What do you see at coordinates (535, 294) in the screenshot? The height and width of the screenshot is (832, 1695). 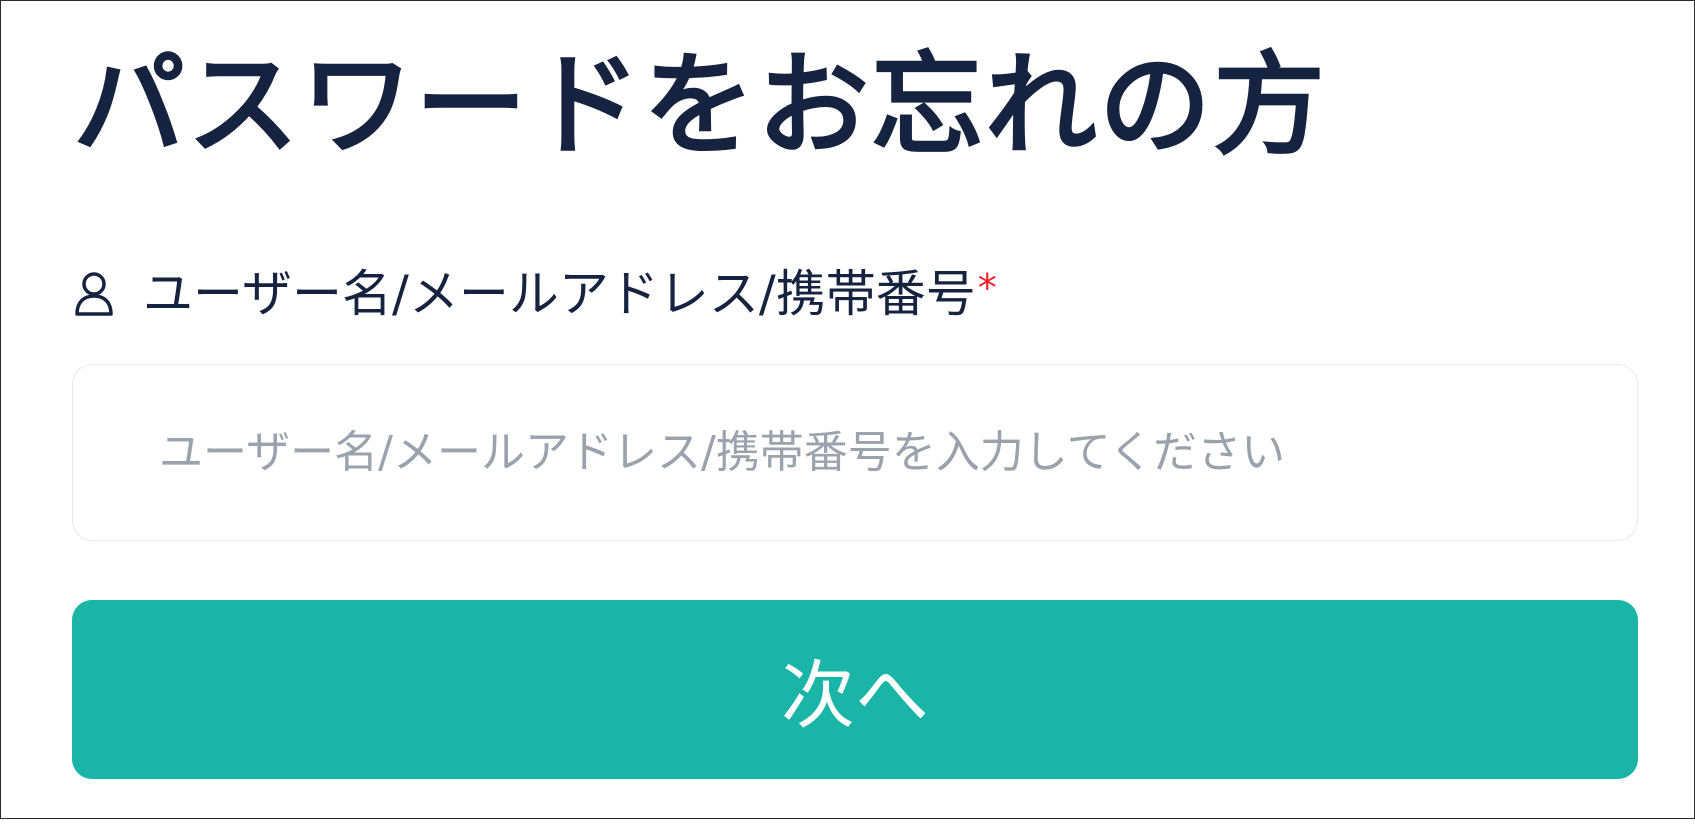 I see `username-field-label: ユーザー名/メールアドレス/携帯番号 *` at bounding box center [535, 294].